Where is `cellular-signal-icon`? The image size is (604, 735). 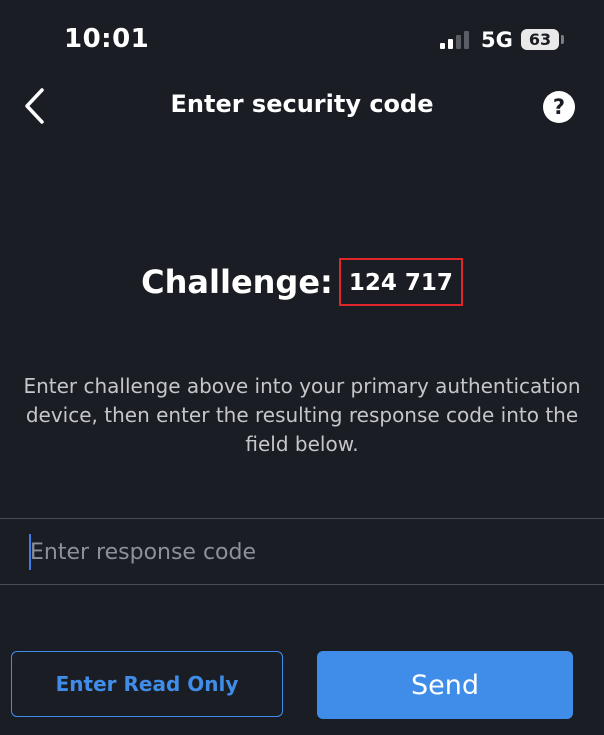
cellular-signal-icon is located at coordinates (457, 40).